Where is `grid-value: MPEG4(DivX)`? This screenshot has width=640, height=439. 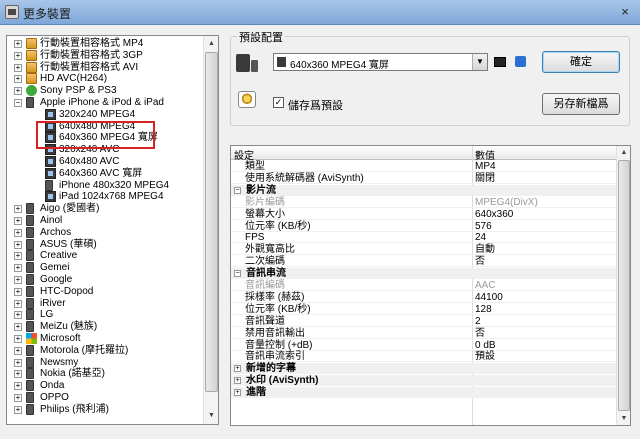
grid-value: MPEG4(DivX) is located at coordinates (506, 202).